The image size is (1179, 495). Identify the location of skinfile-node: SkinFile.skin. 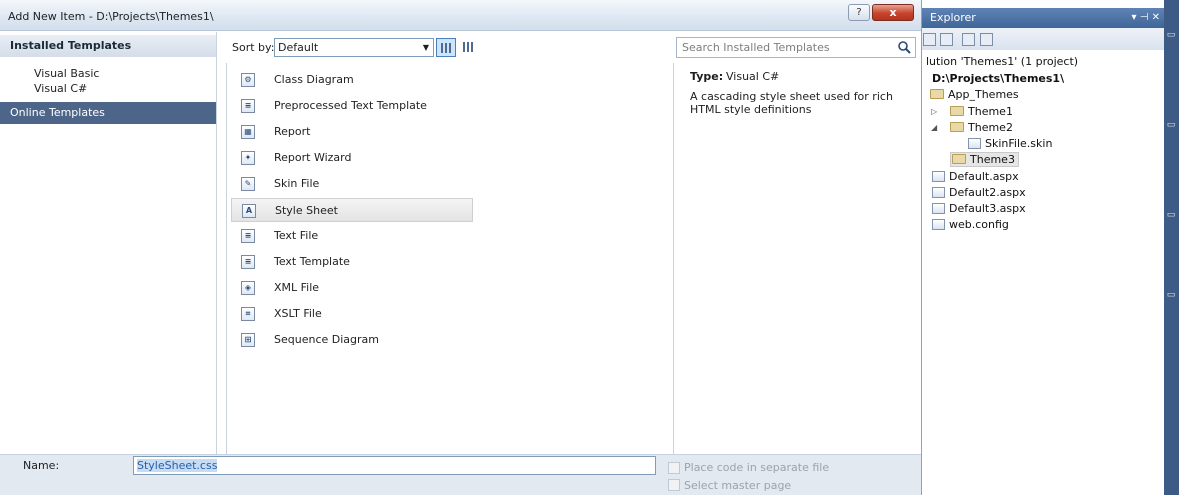
(1010, 143).